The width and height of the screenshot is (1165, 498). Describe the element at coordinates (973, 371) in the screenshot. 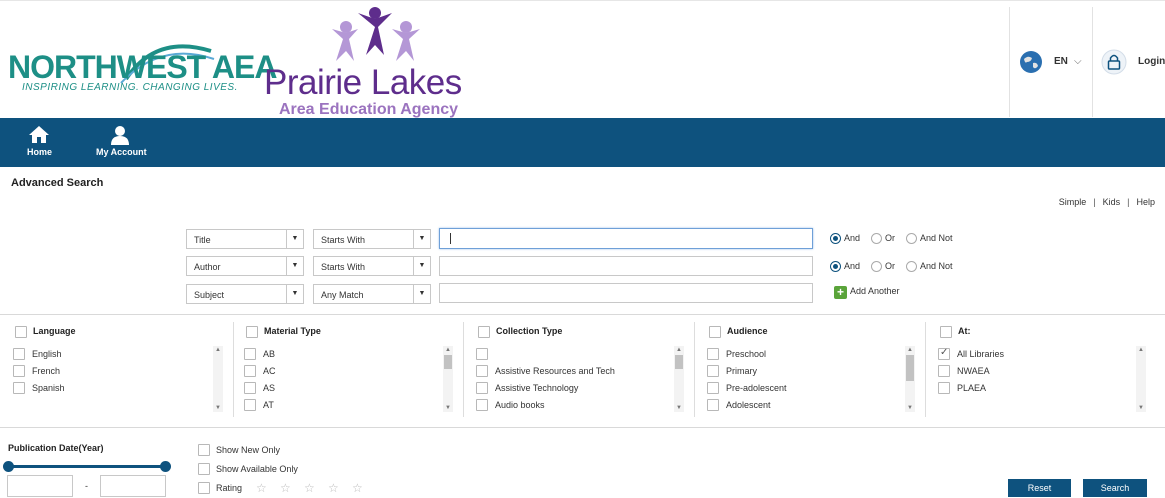

I see `facet-item: NWAEA` at that location.